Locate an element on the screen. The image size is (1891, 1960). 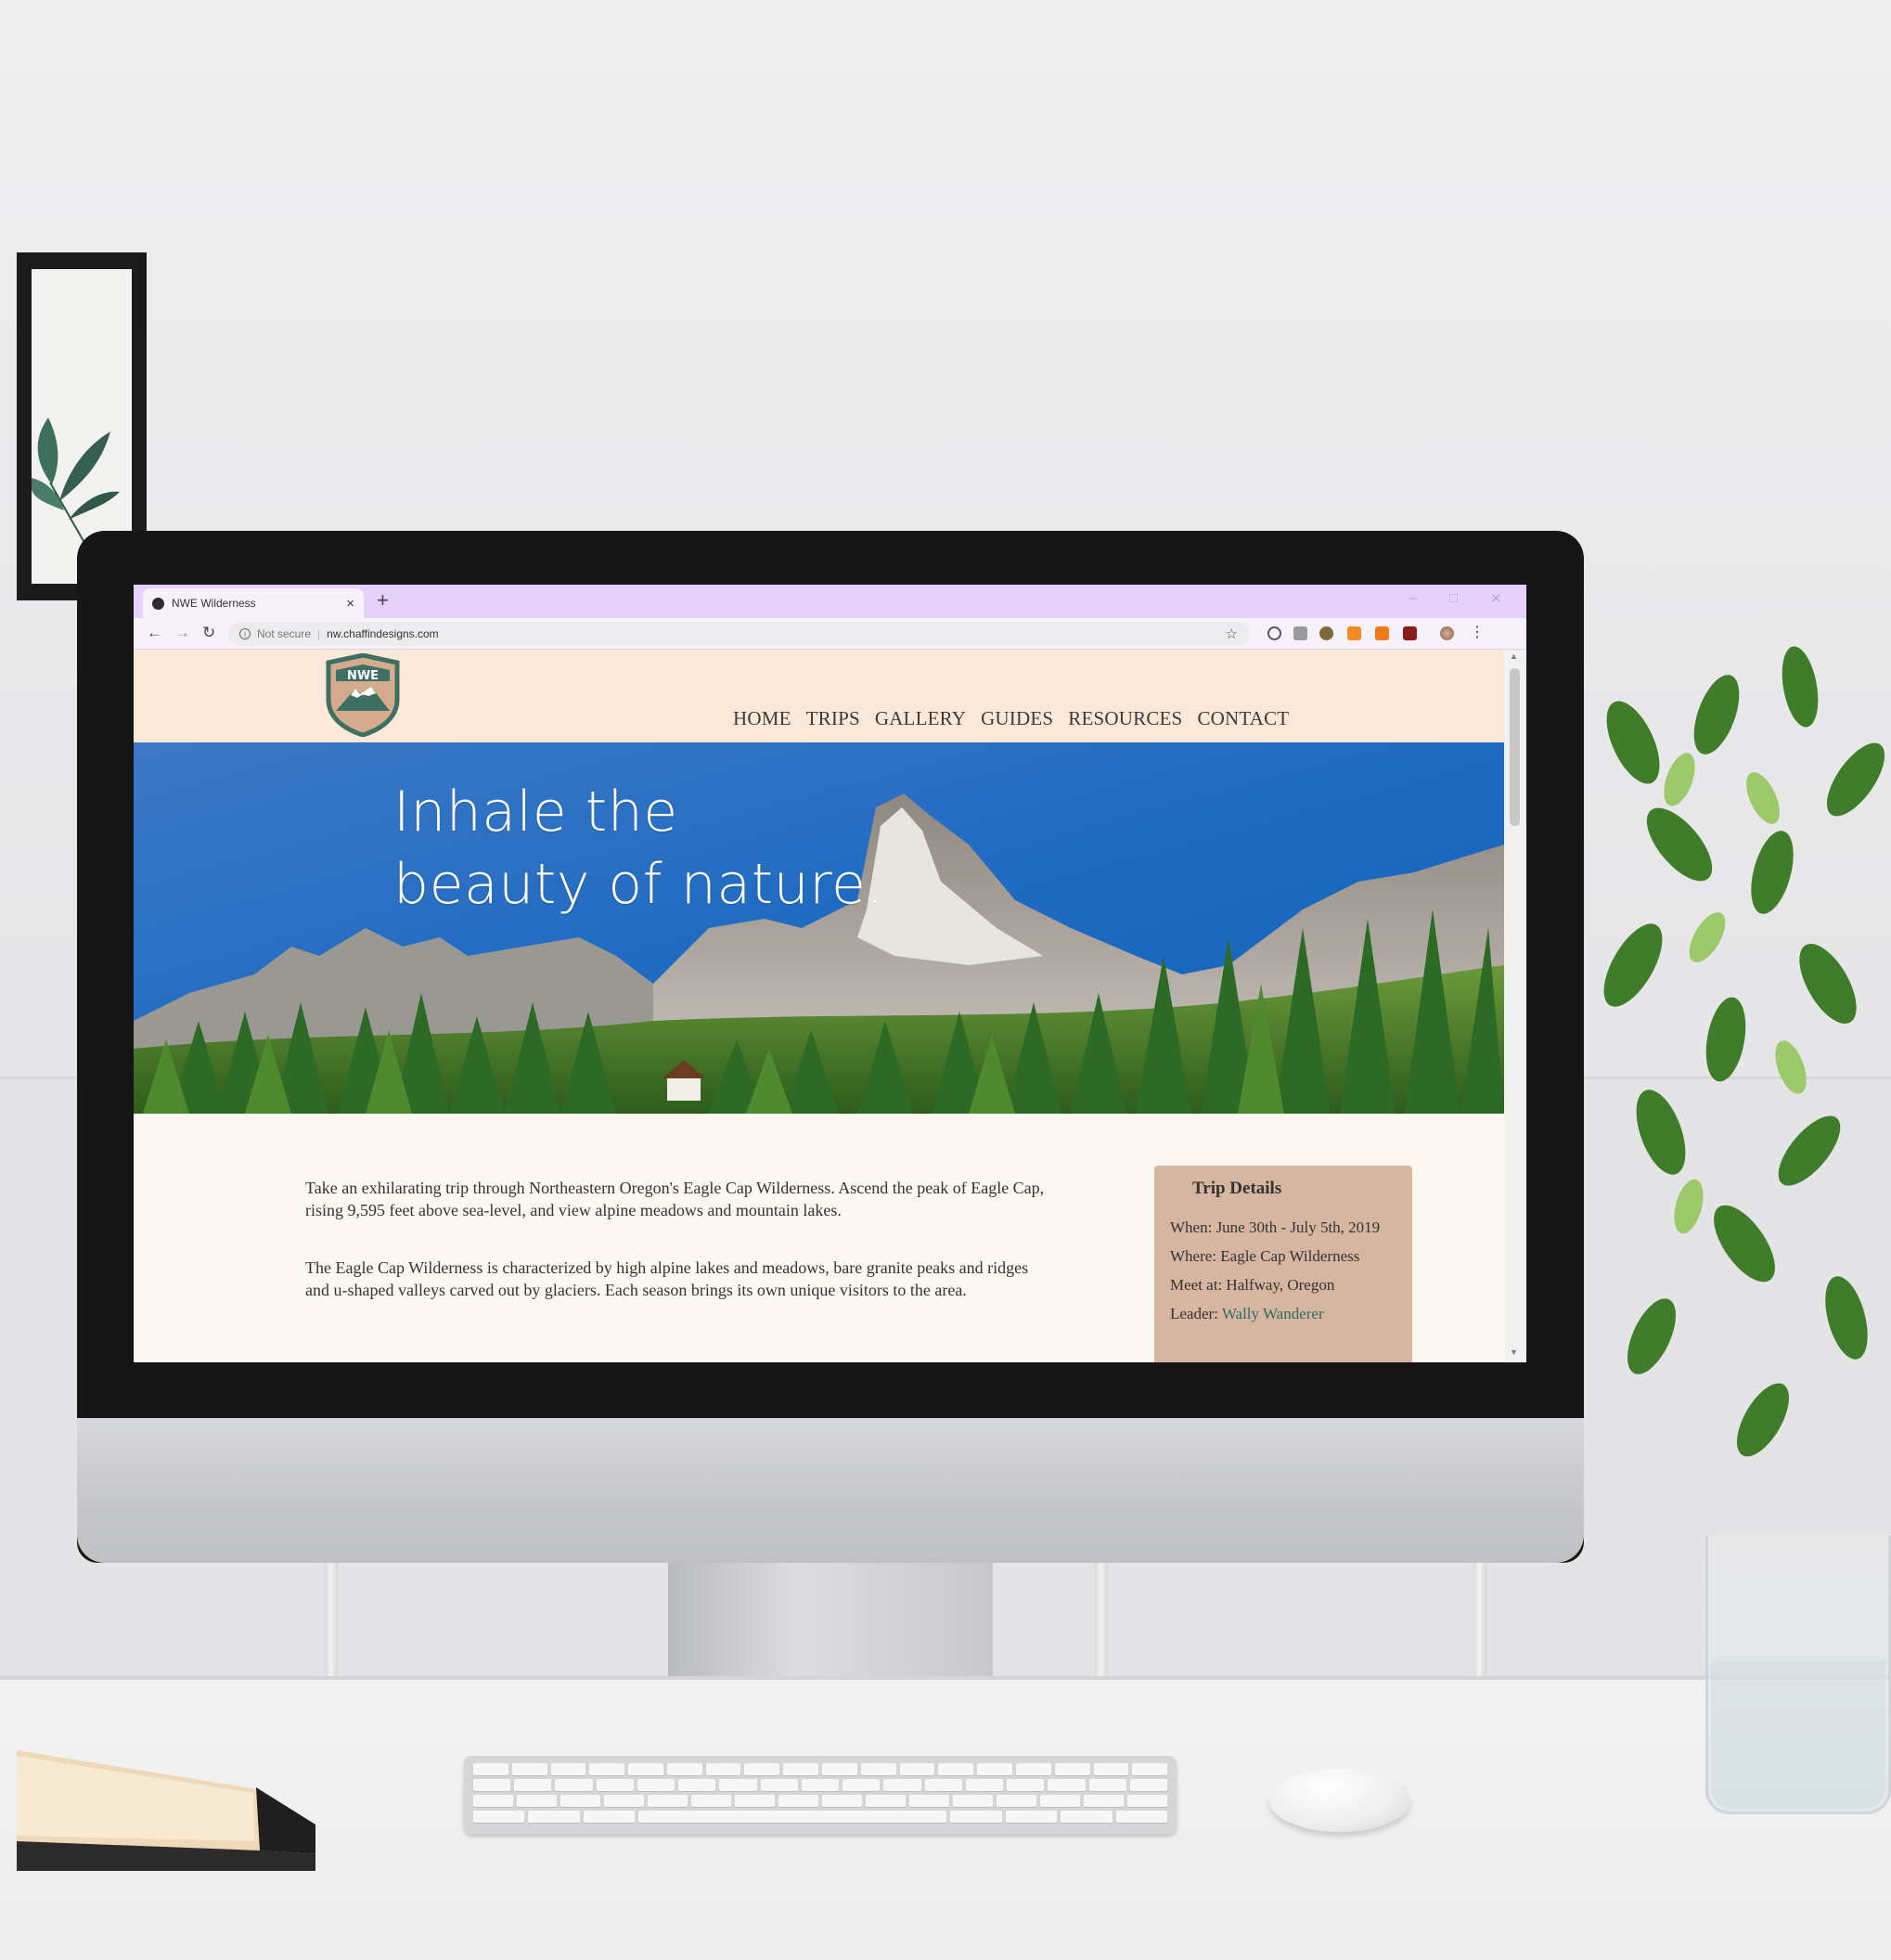
browser-tab: NWE Wilderness × is located at coordinates (253, 603).